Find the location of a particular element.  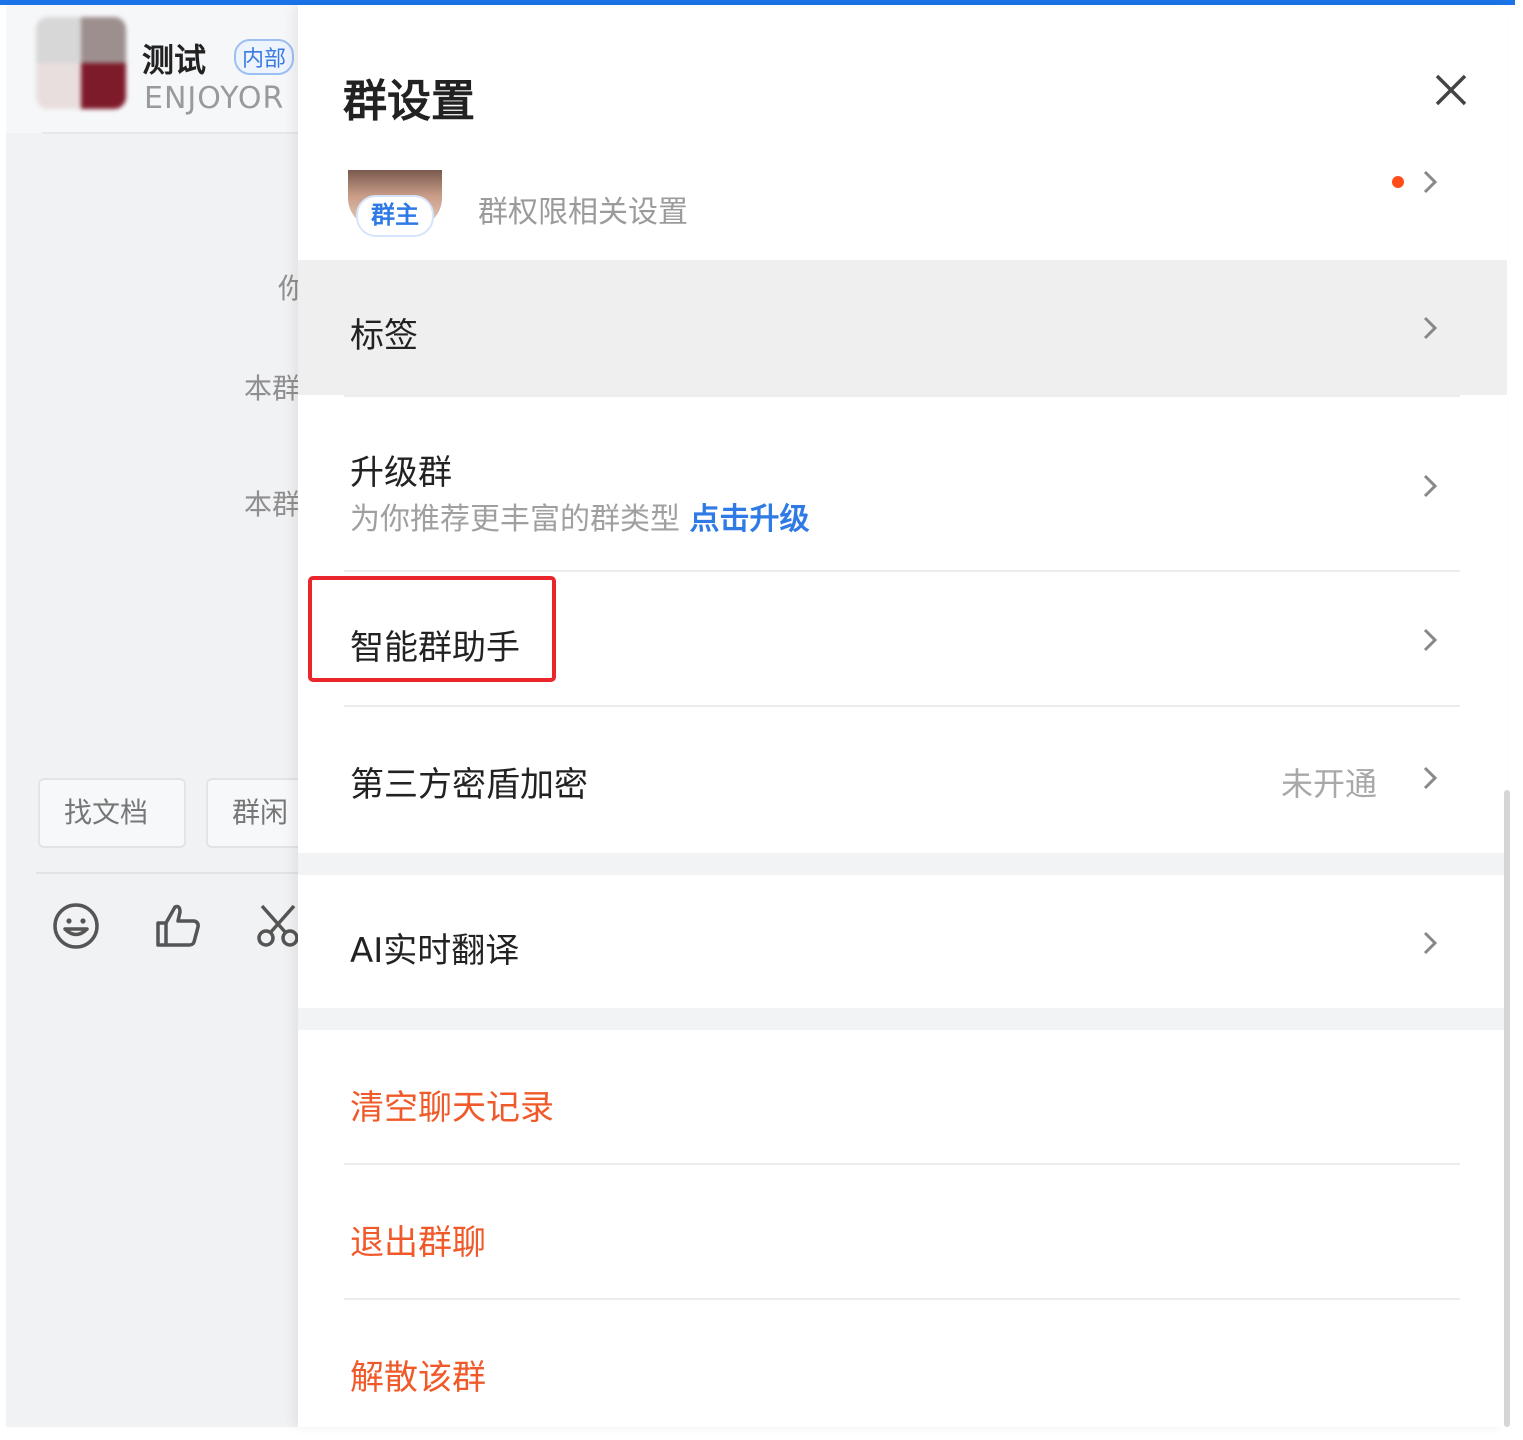

leave-group-label: 退出群聊 is located at coordinates (418, 1243).